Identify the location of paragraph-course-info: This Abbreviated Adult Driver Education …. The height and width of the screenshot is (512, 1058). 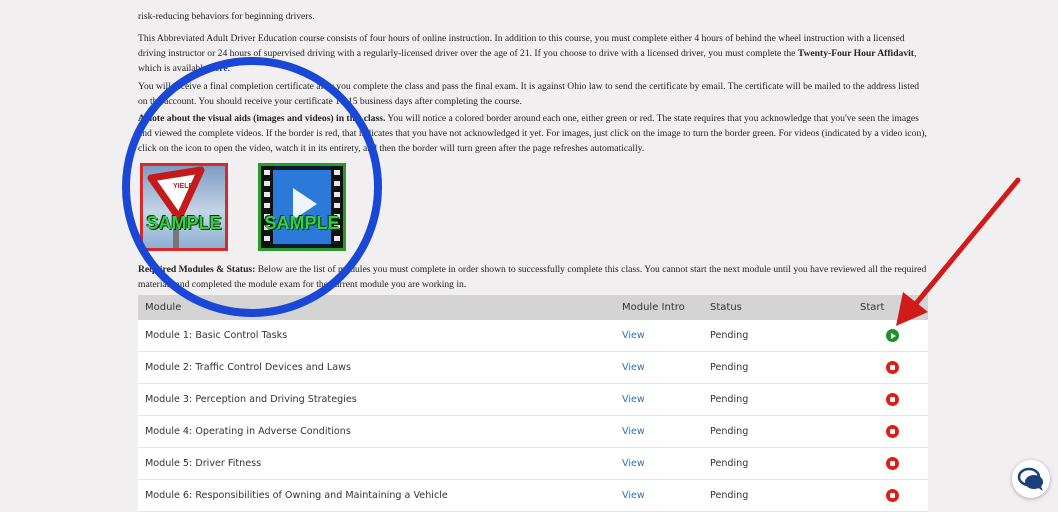
(534, 53).